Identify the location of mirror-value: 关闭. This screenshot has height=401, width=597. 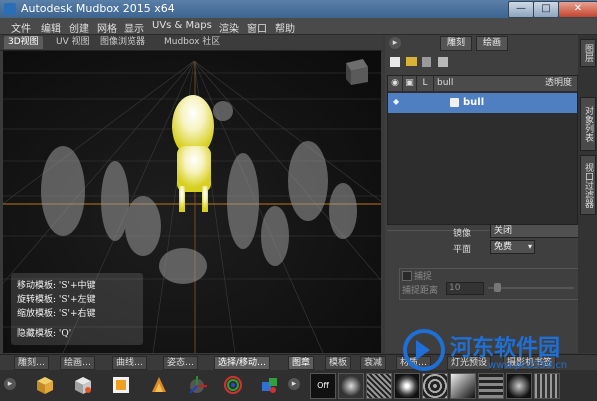
(503, 231).